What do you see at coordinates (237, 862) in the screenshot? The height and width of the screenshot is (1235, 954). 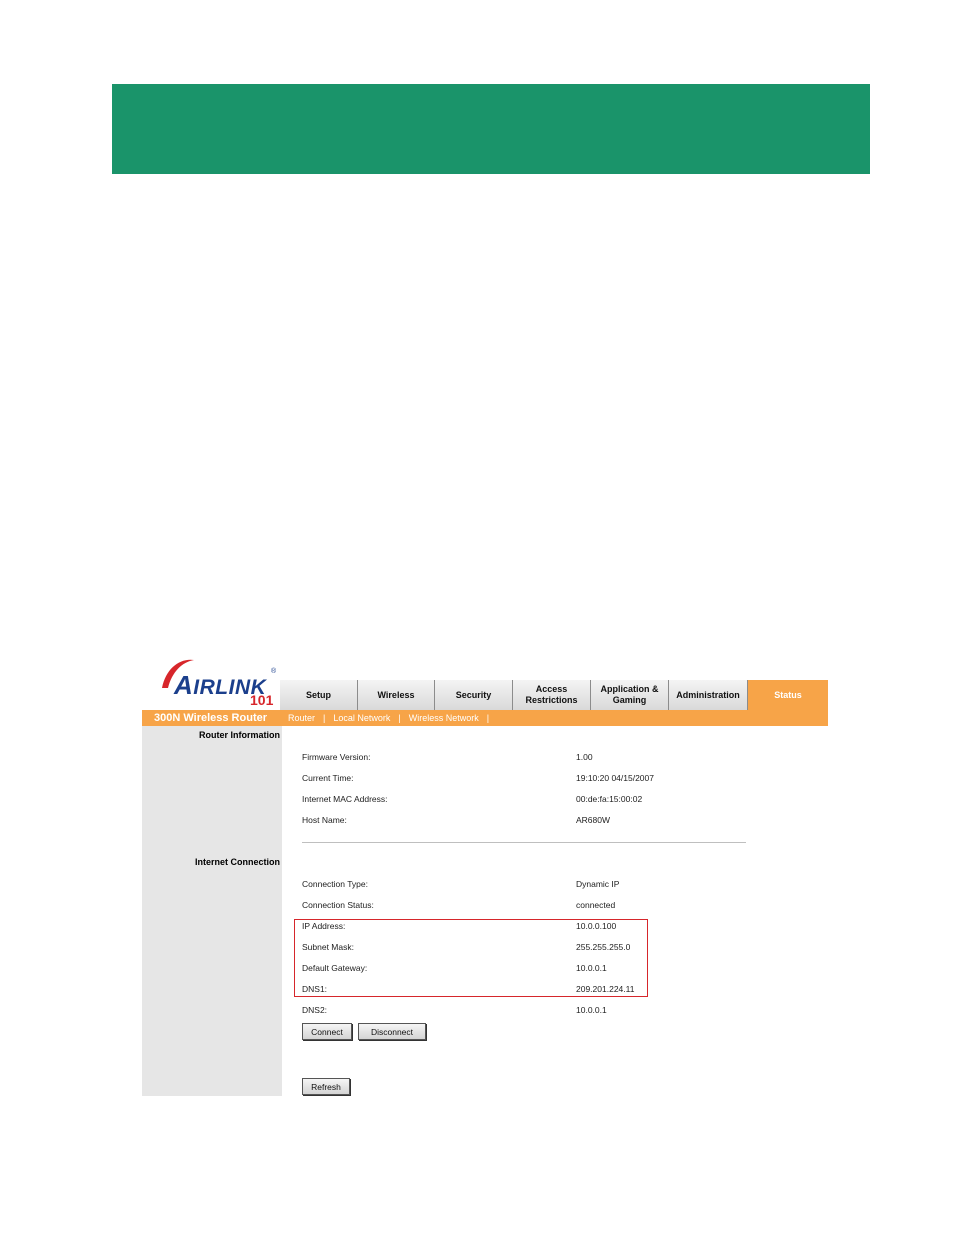 I see `section-internet-connection: Internet Connection` at bounding box center [237, 862].